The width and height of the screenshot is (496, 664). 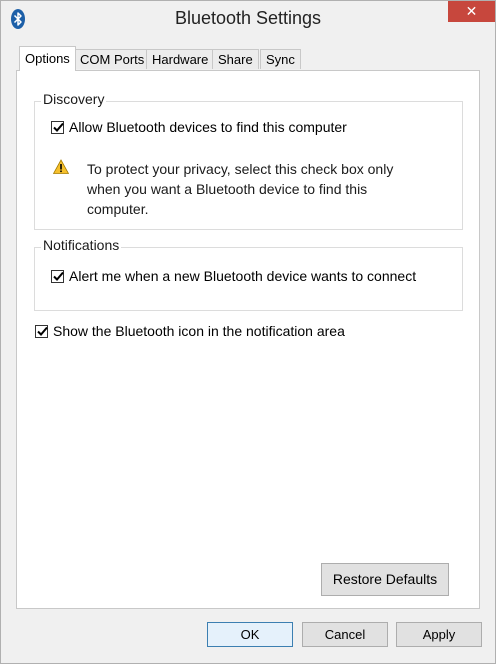 What do you see at coordinates (81, 245) in the screenshot?
I see `notifications-group-label: Notifications` at bounding box center [81, 245].